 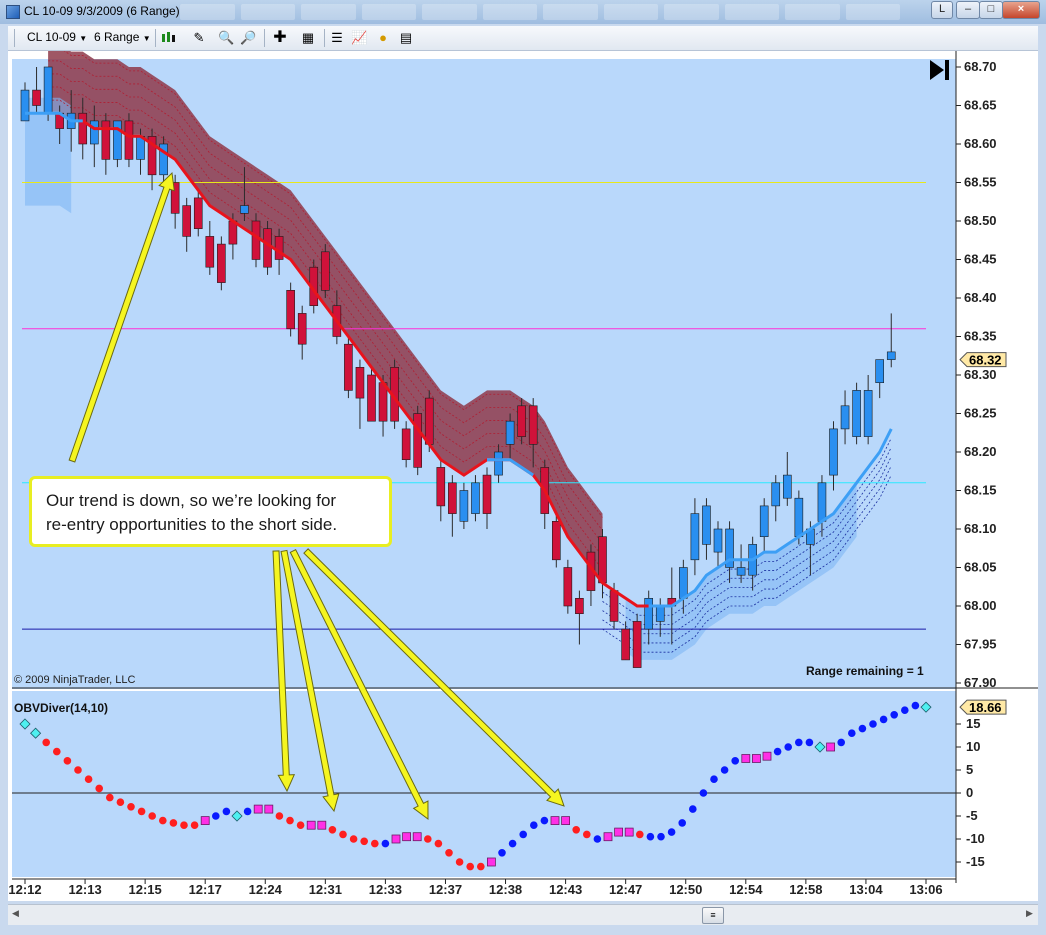 I want to click on instrument-selector: CL 10-09 ▼, so click(x=57, y=37).